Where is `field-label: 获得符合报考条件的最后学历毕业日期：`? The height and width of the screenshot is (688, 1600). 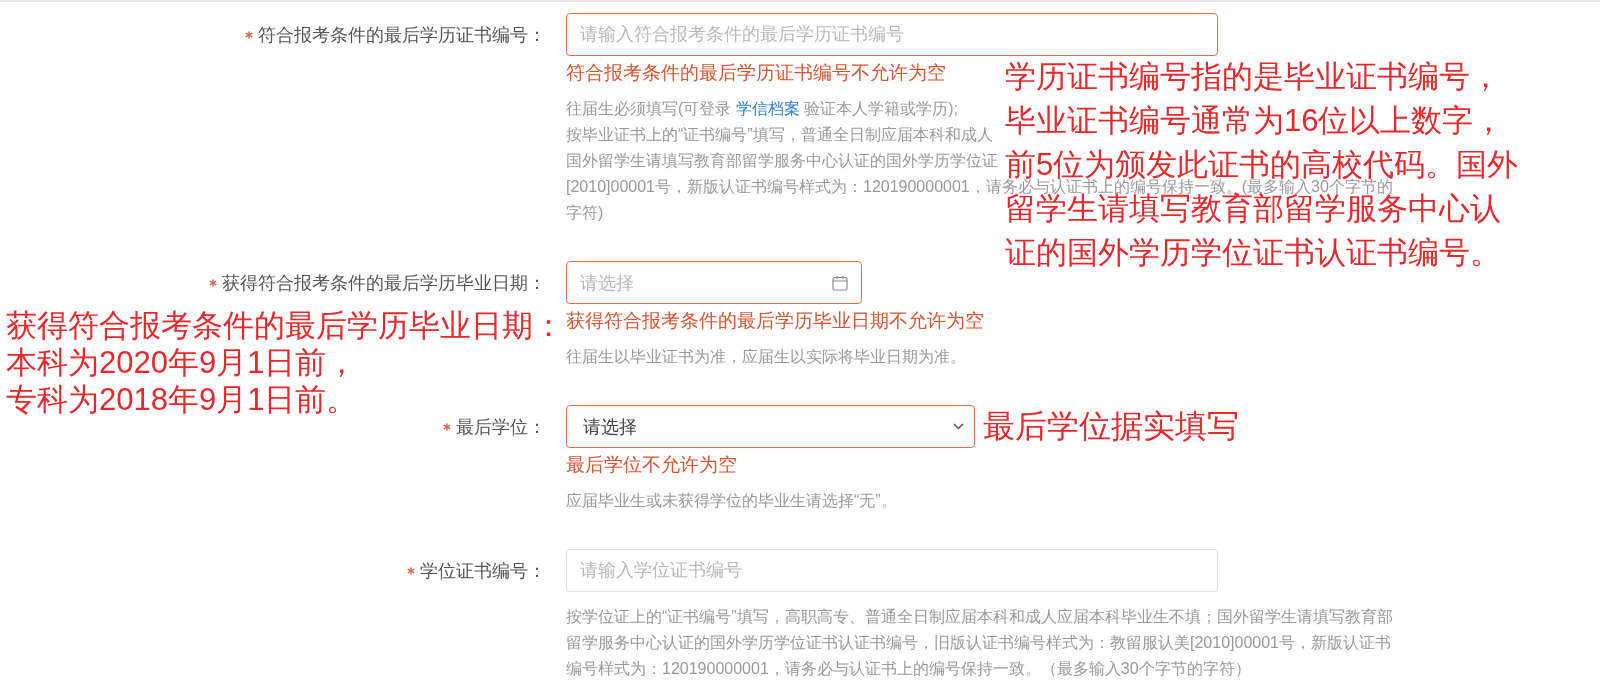
field-label: 获得符合报考条件的最后学历毕业日期： is located at coordinates (384, 283).